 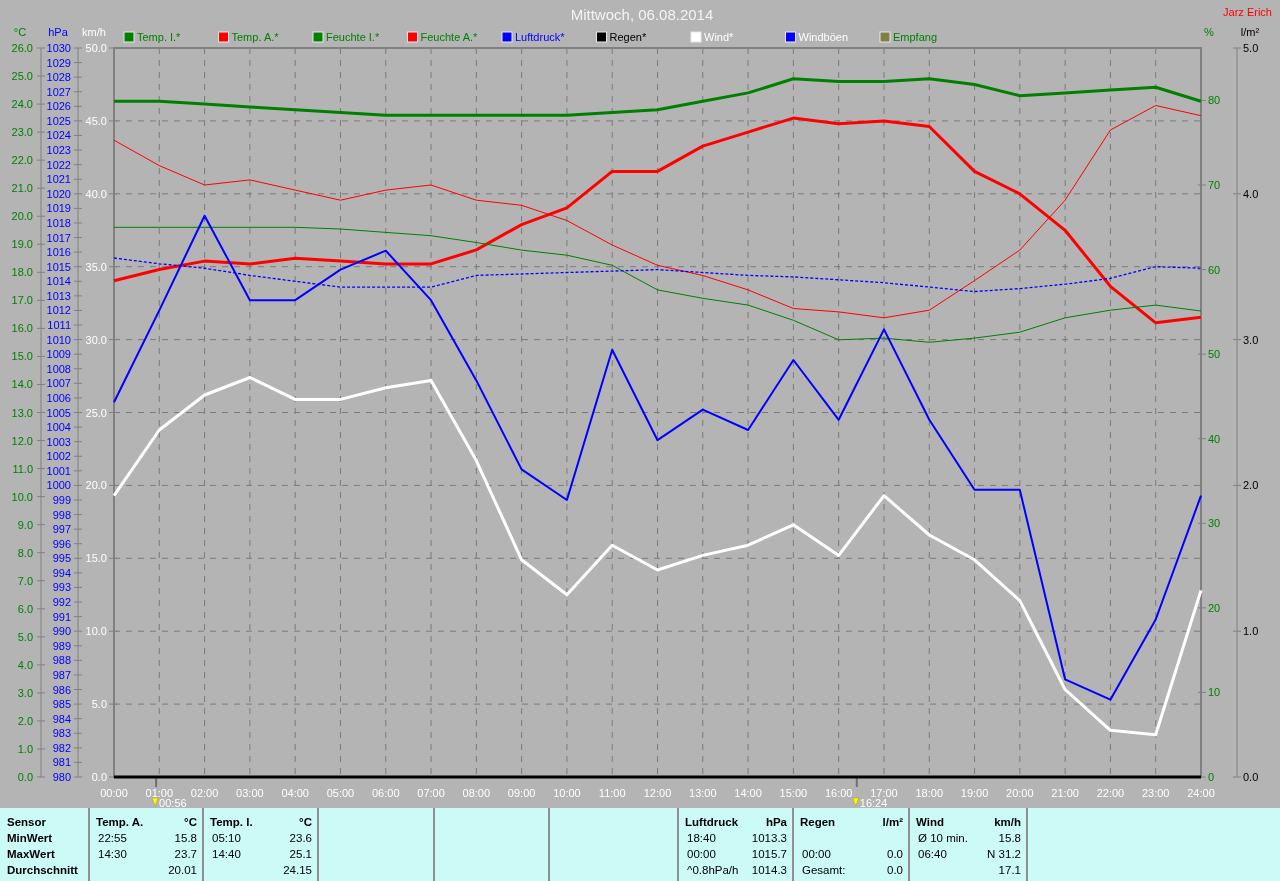 What do you see at coordinates (642, 14) in the screenshot?
I see `chart-title: Mittwoch, 06.08.2014` at bounding box center [642, 14].